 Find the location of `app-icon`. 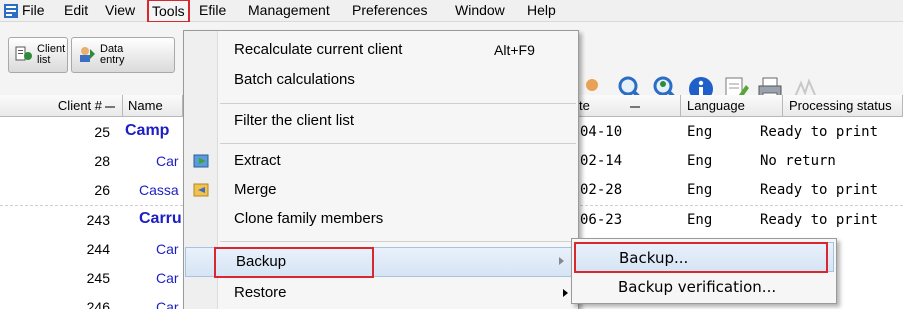

app-icon is located at coordinates (11, 11).